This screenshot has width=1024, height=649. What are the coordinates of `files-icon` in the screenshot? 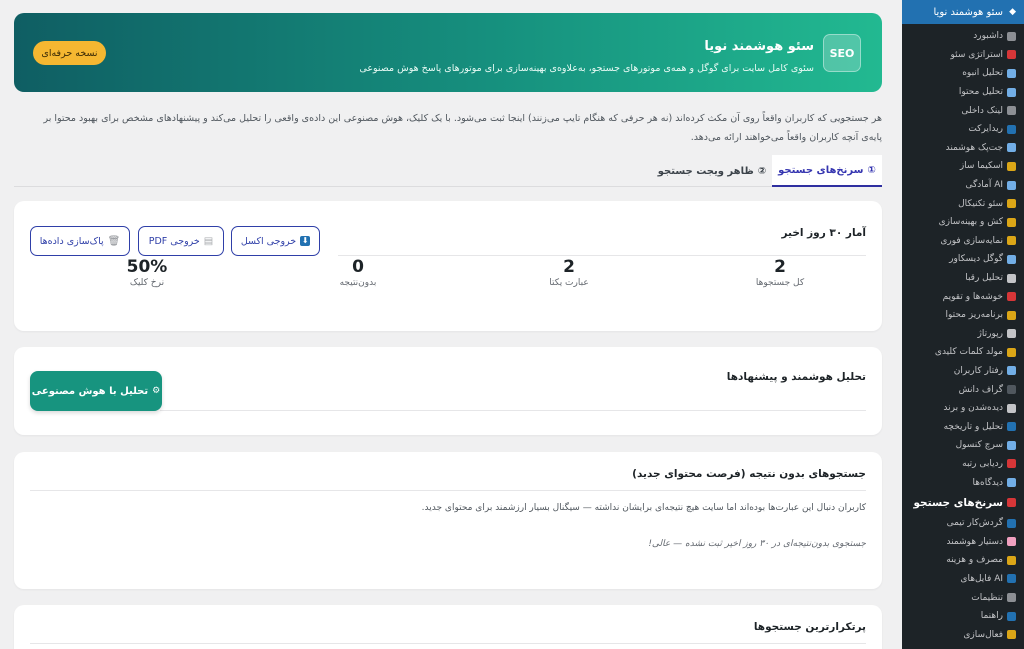 It's located at (1011, 579).